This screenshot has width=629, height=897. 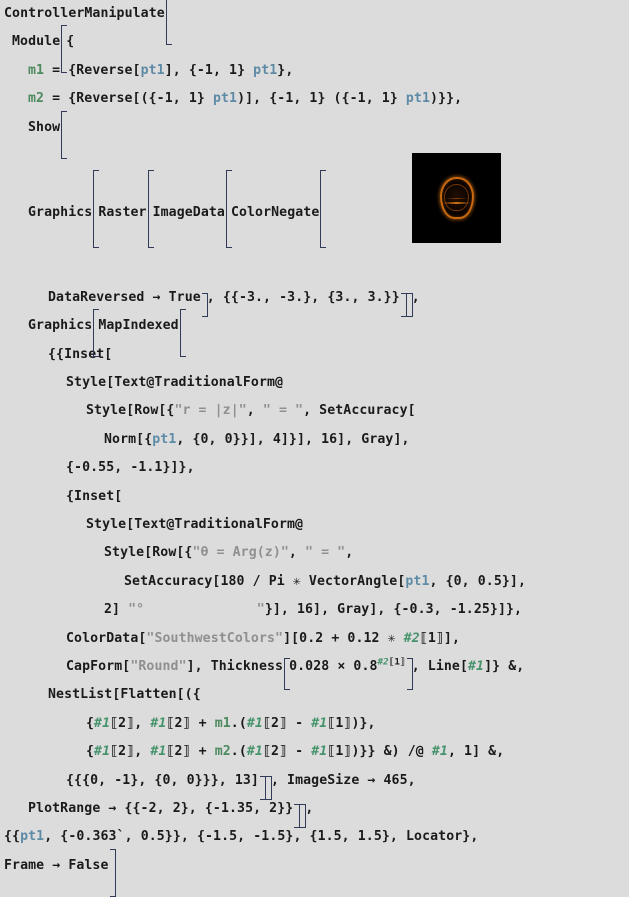 I want to click on token-string-southwestcolors: "SouthwestColors", so click(x=215, y=638).